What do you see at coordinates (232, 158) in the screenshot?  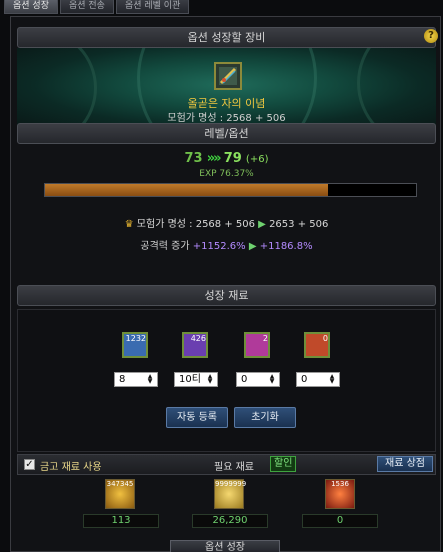 I see `level-next: 79` at bounding box center [232, 158].